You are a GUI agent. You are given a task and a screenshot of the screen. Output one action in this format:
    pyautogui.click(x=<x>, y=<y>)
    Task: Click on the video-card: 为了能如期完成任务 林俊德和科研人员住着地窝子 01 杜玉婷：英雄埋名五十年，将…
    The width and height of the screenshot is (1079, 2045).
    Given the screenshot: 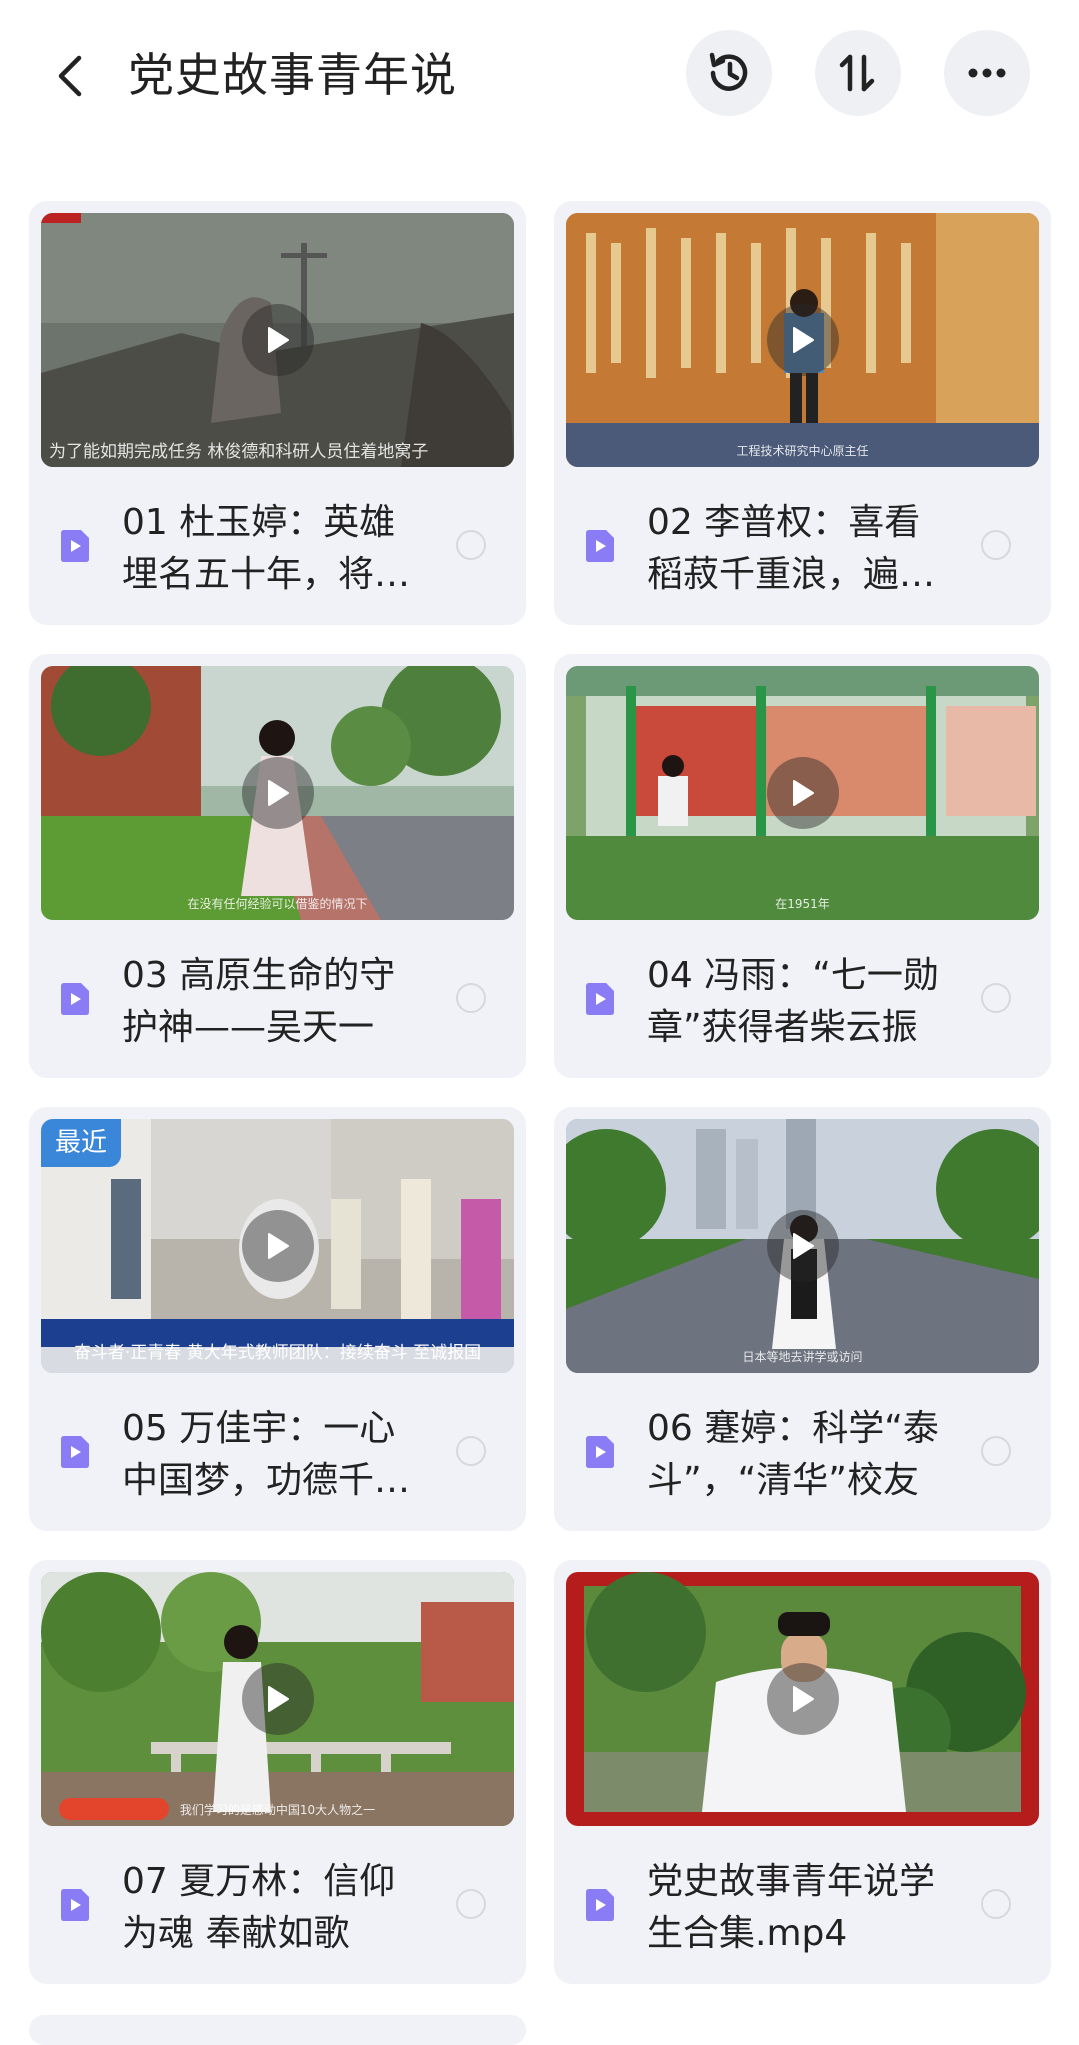 What is the action you would take?
    pyautogui.click(x=277, y=413)
    